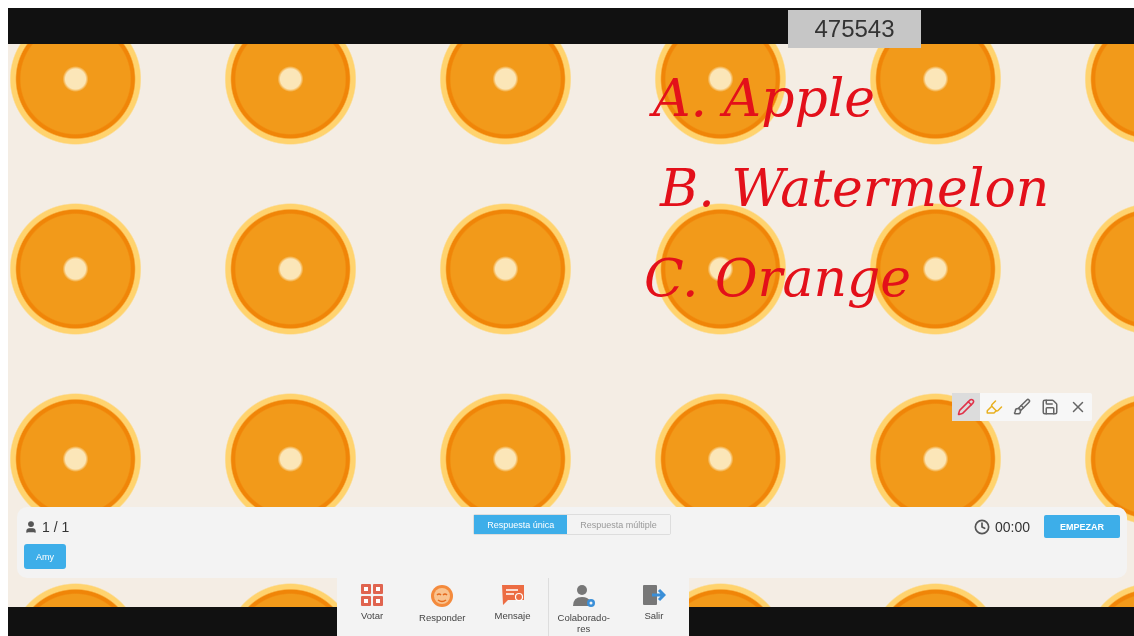  What do you see at coordinates (855, 188) in the screenshot?
I see `handwritten-text: B. Watermelon` at bounding box center [855, 188].